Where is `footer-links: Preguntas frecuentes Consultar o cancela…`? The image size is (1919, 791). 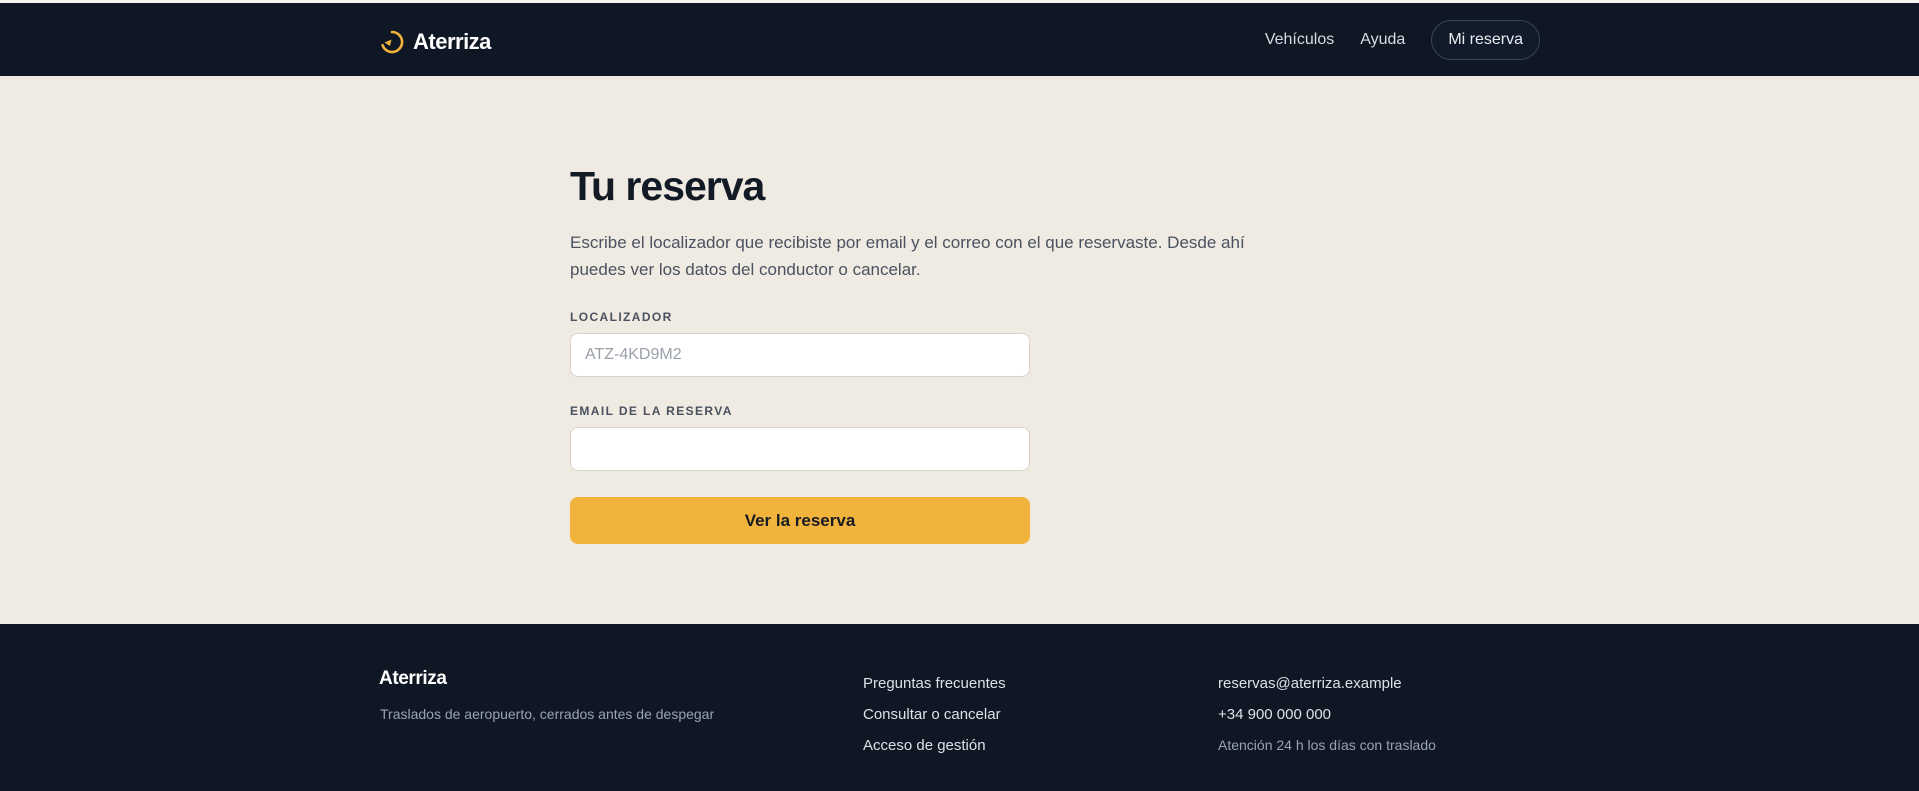
footer-links: Preguntas frecuentes Consultar o cancela… is located at coordinates (934, 714).